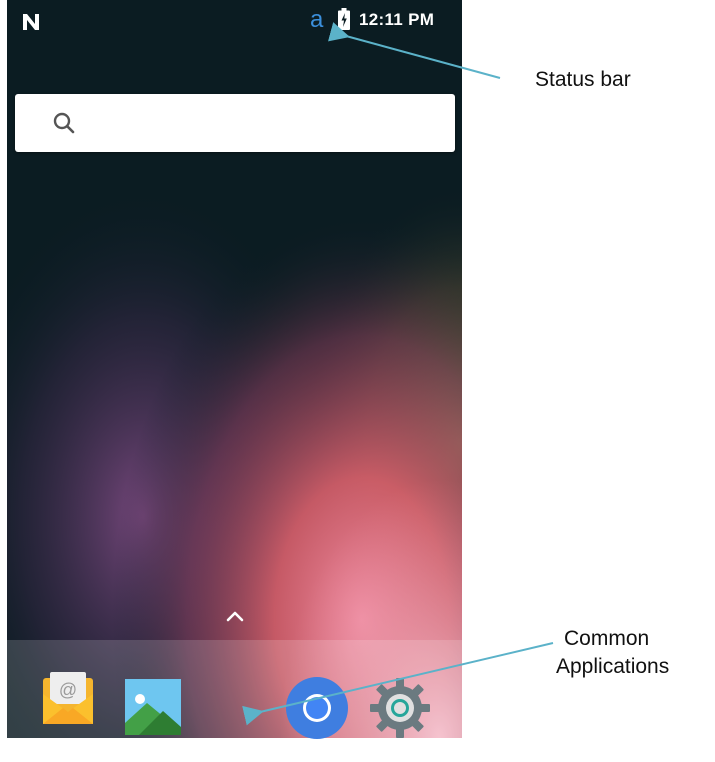 The width and height of the screenshot is (715, 762). Describe the element at coordinates (613, 666) in the screenshot. I see `common-applications-label-line2: Applications` at that location.